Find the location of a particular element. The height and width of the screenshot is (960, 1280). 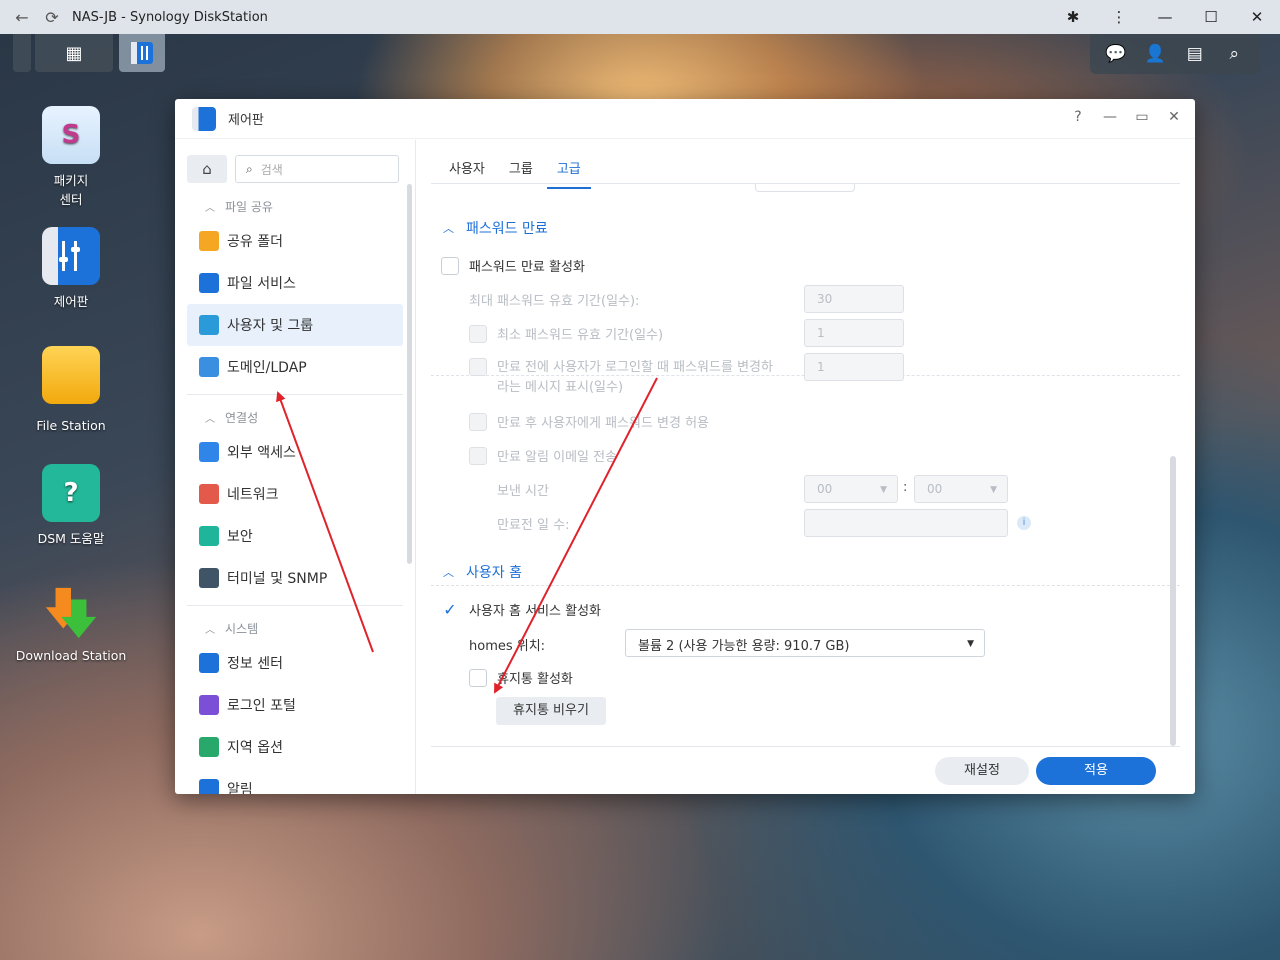

close-button: ✕ is located at coordinates (1174, 117).